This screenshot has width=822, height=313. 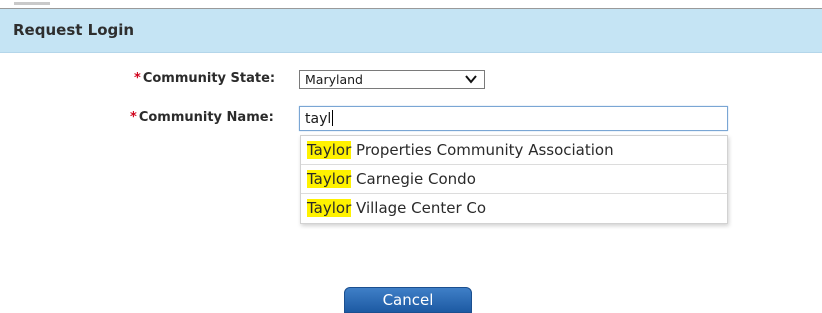 I want to click on community-state-label: * Community State:, so click(x=204, y=78).